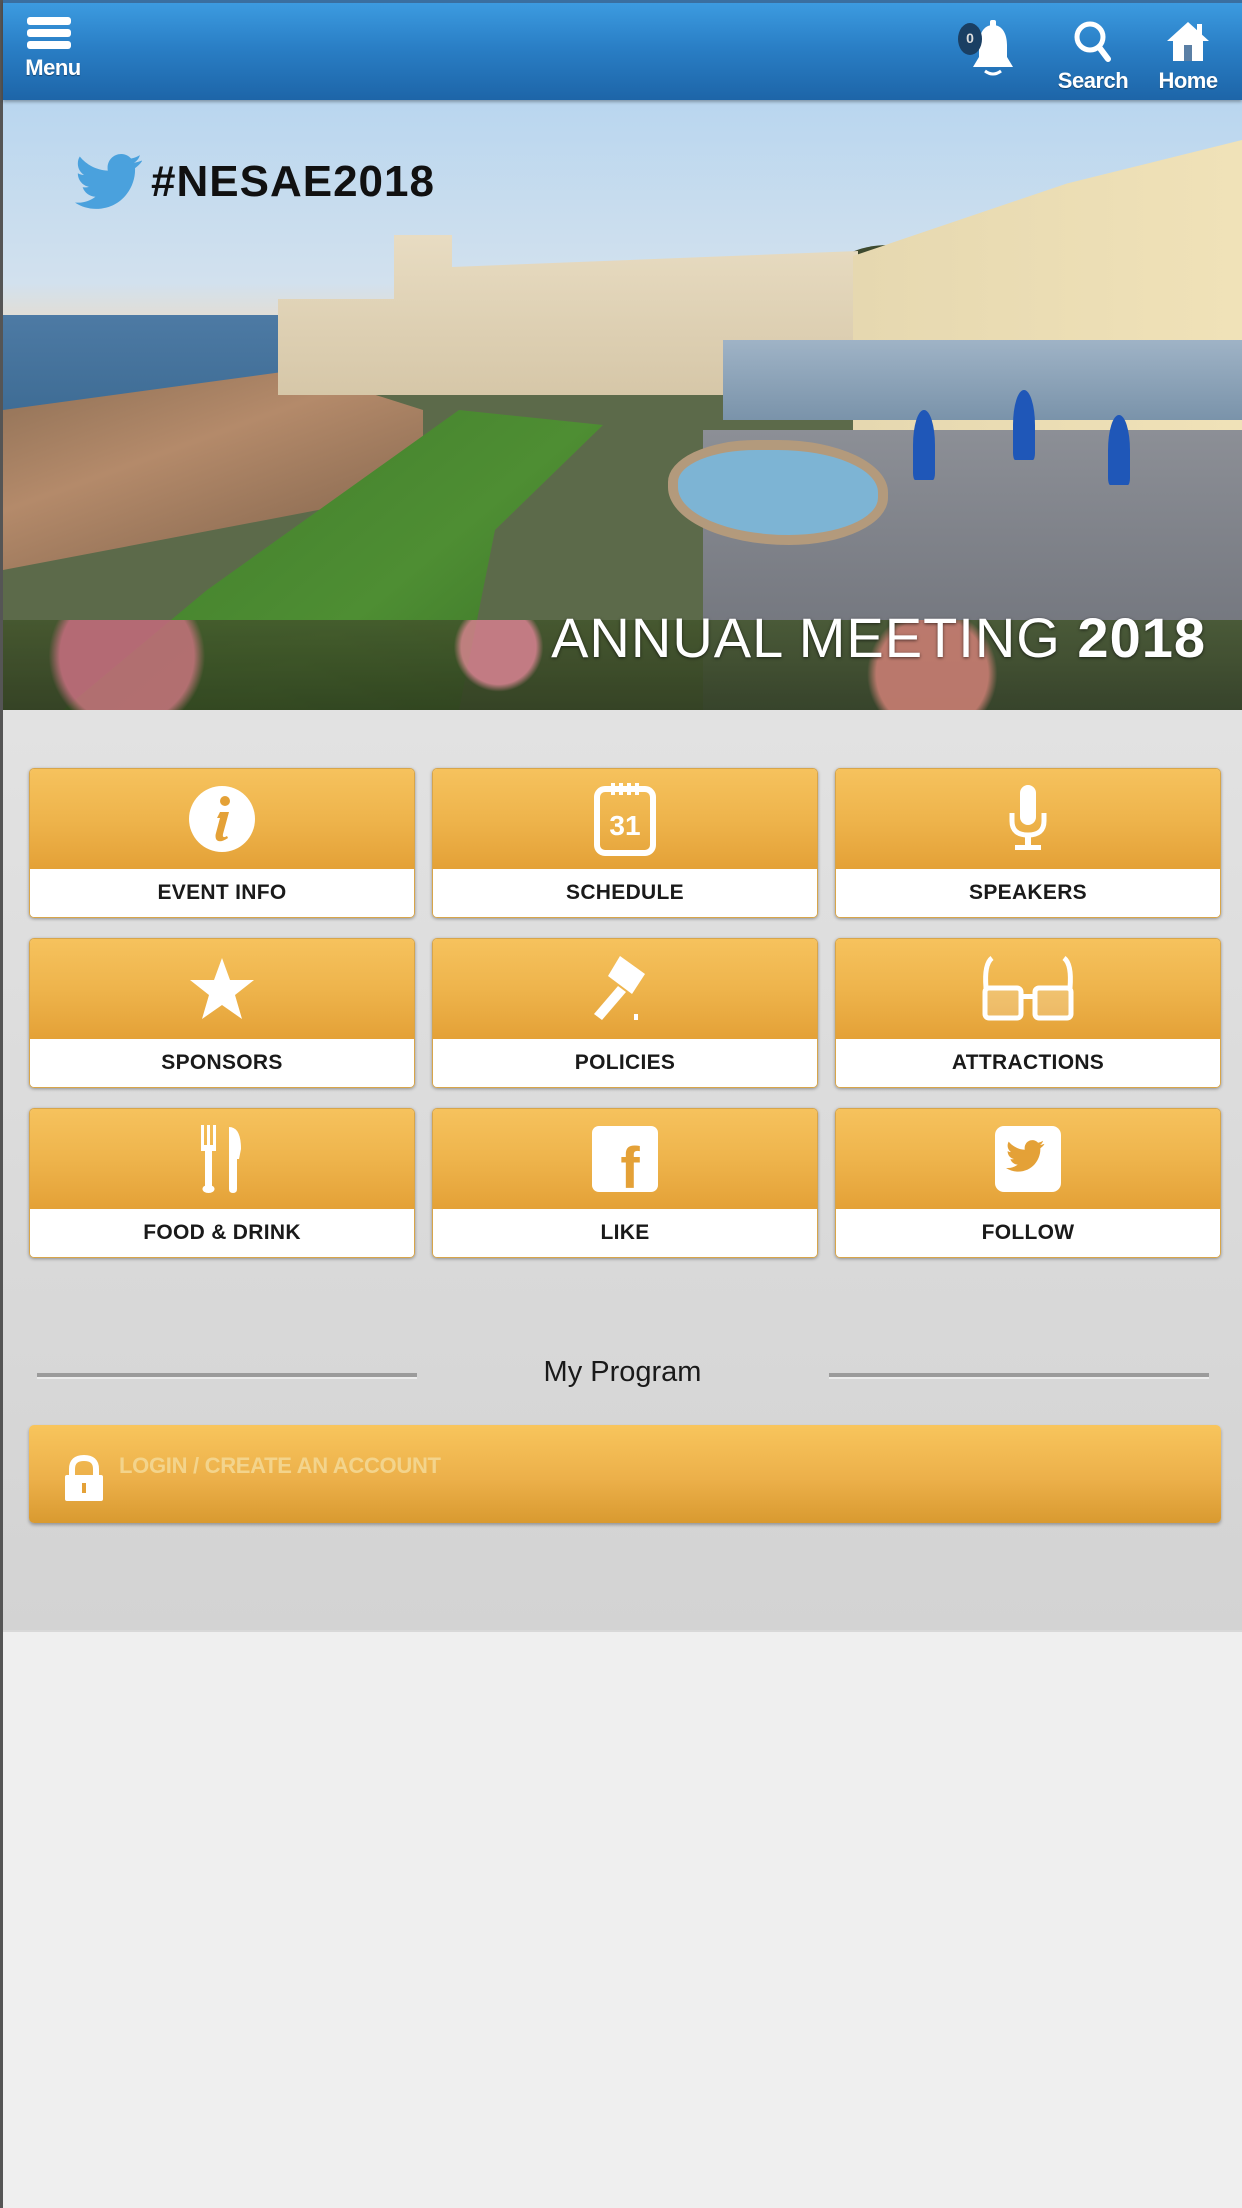 The width and height of the screenshot is (1242, 2208). I want to click on annual-meeting-year: 2018, so click(1141, 637).